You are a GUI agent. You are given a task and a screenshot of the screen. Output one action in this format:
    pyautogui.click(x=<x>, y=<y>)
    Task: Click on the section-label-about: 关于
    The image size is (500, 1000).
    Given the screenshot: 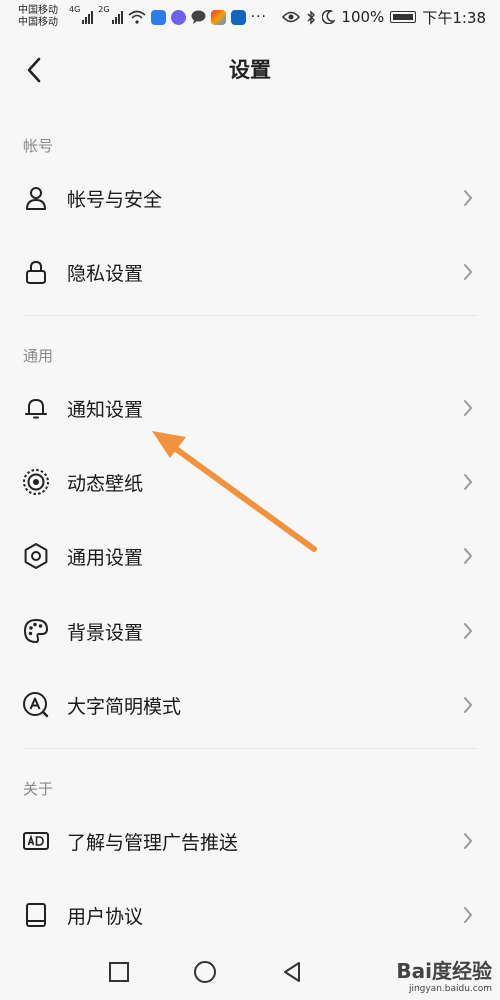 What is the action you would take?
    pyautogui.click(x=38, y=789)
    